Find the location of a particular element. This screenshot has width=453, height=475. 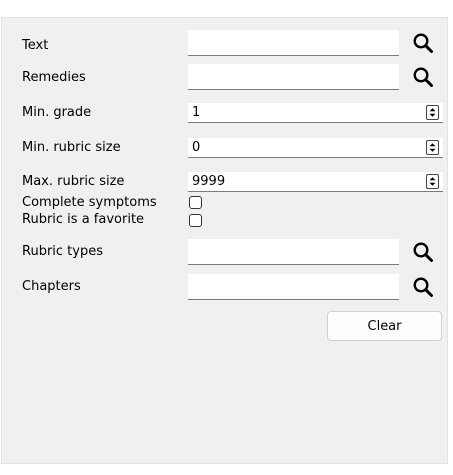

min-grade-label: Min. grade is located at coordinates (57, 112).